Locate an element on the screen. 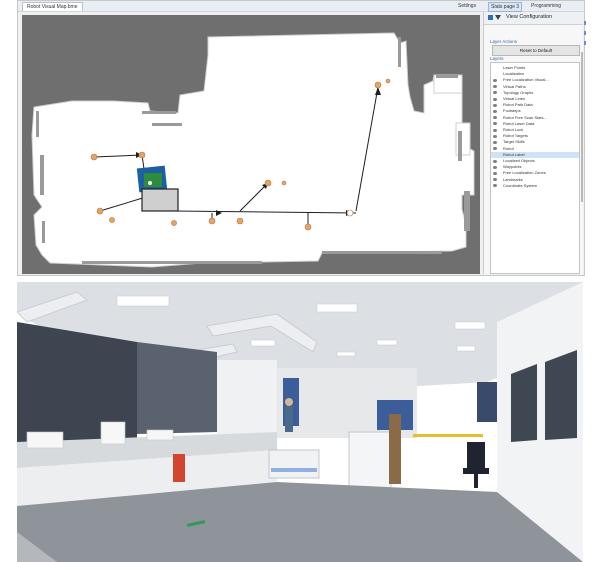 Image resolution: width=600 pixels, height=562 pixels. layer-label: Coordinate System is located at coordinates (520, 185).